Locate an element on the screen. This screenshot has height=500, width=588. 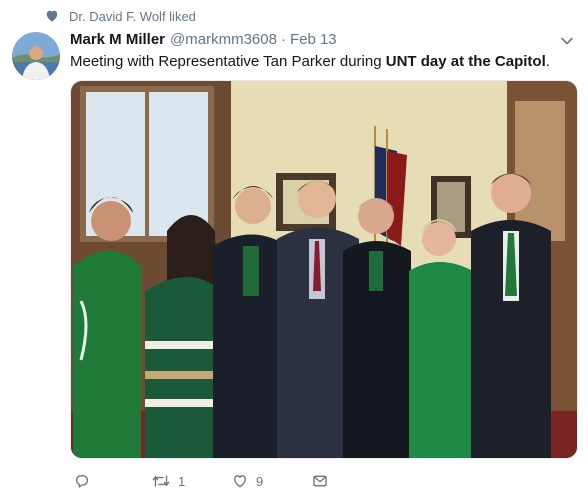
reply-button is located at coordinates (86, 481).